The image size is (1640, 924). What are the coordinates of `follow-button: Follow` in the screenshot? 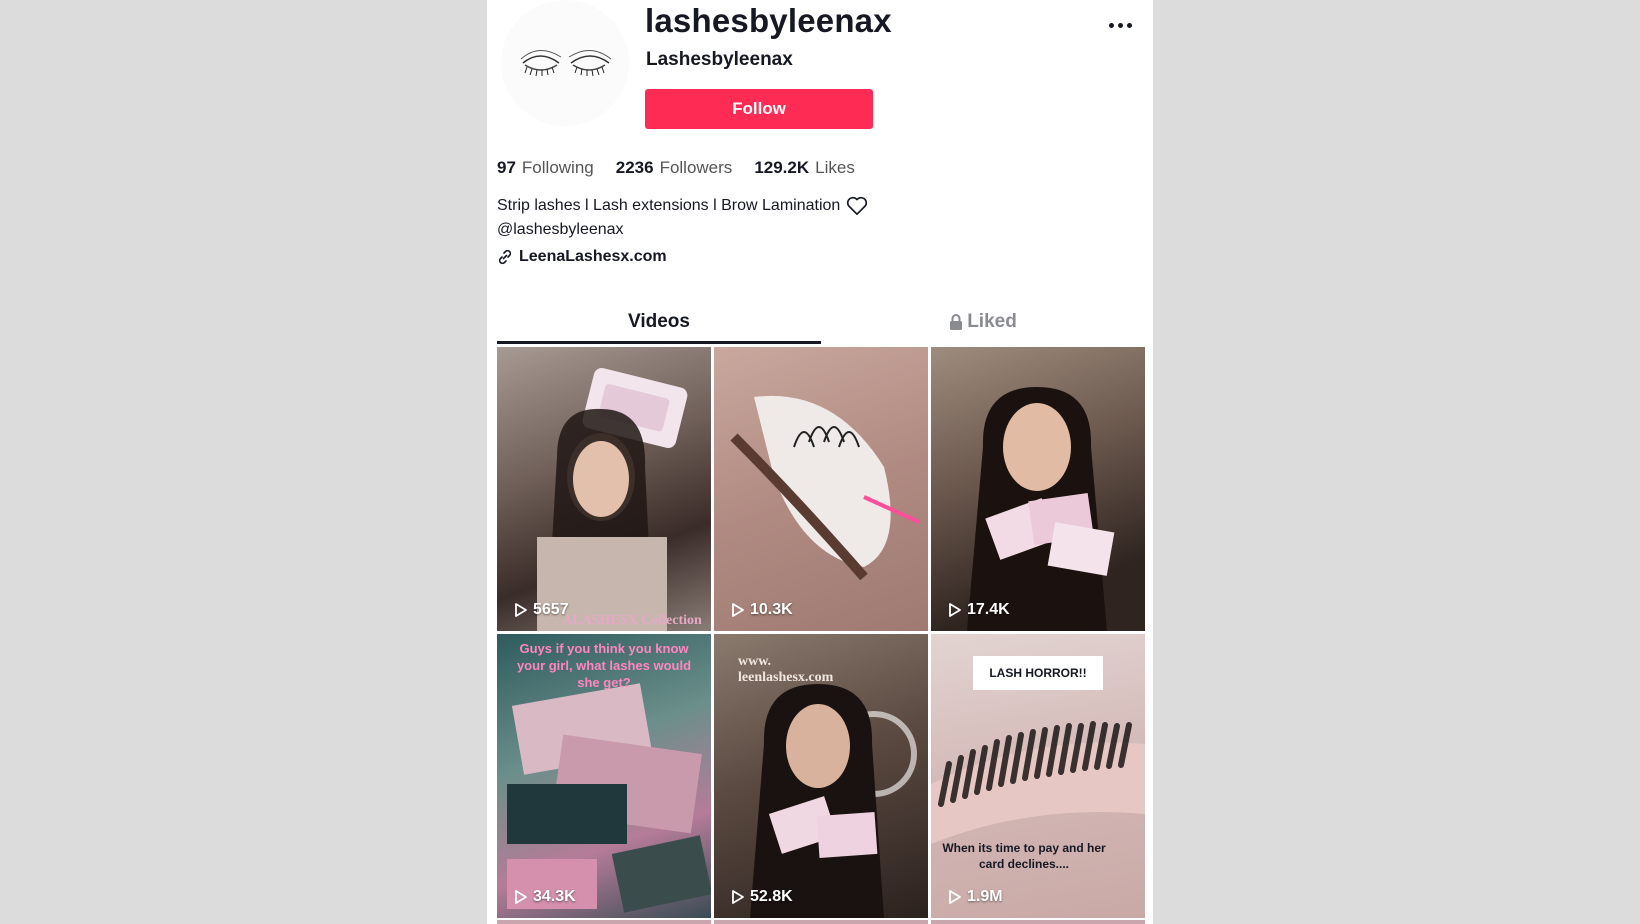 It's located at (759, 109).